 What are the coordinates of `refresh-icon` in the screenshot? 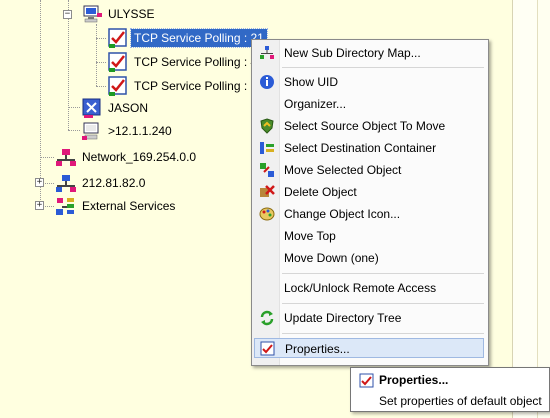 It's located at (267, 318).